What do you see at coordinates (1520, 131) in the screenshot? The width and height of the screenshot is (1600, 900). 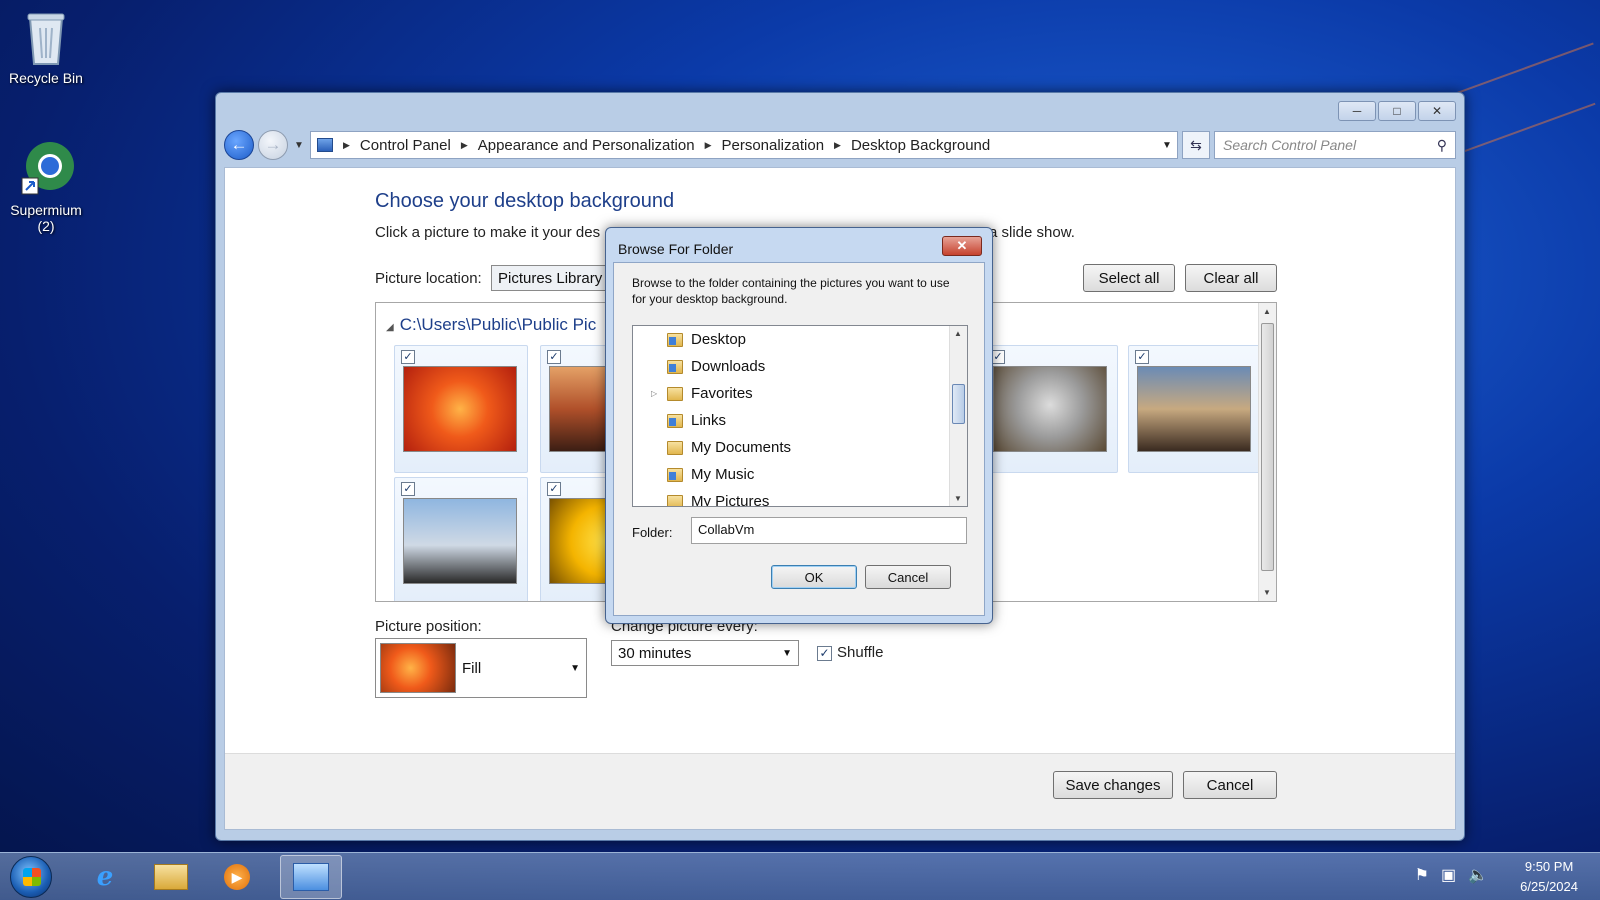 I see `wallpaper-streak` at bounding box center [1520, 131].